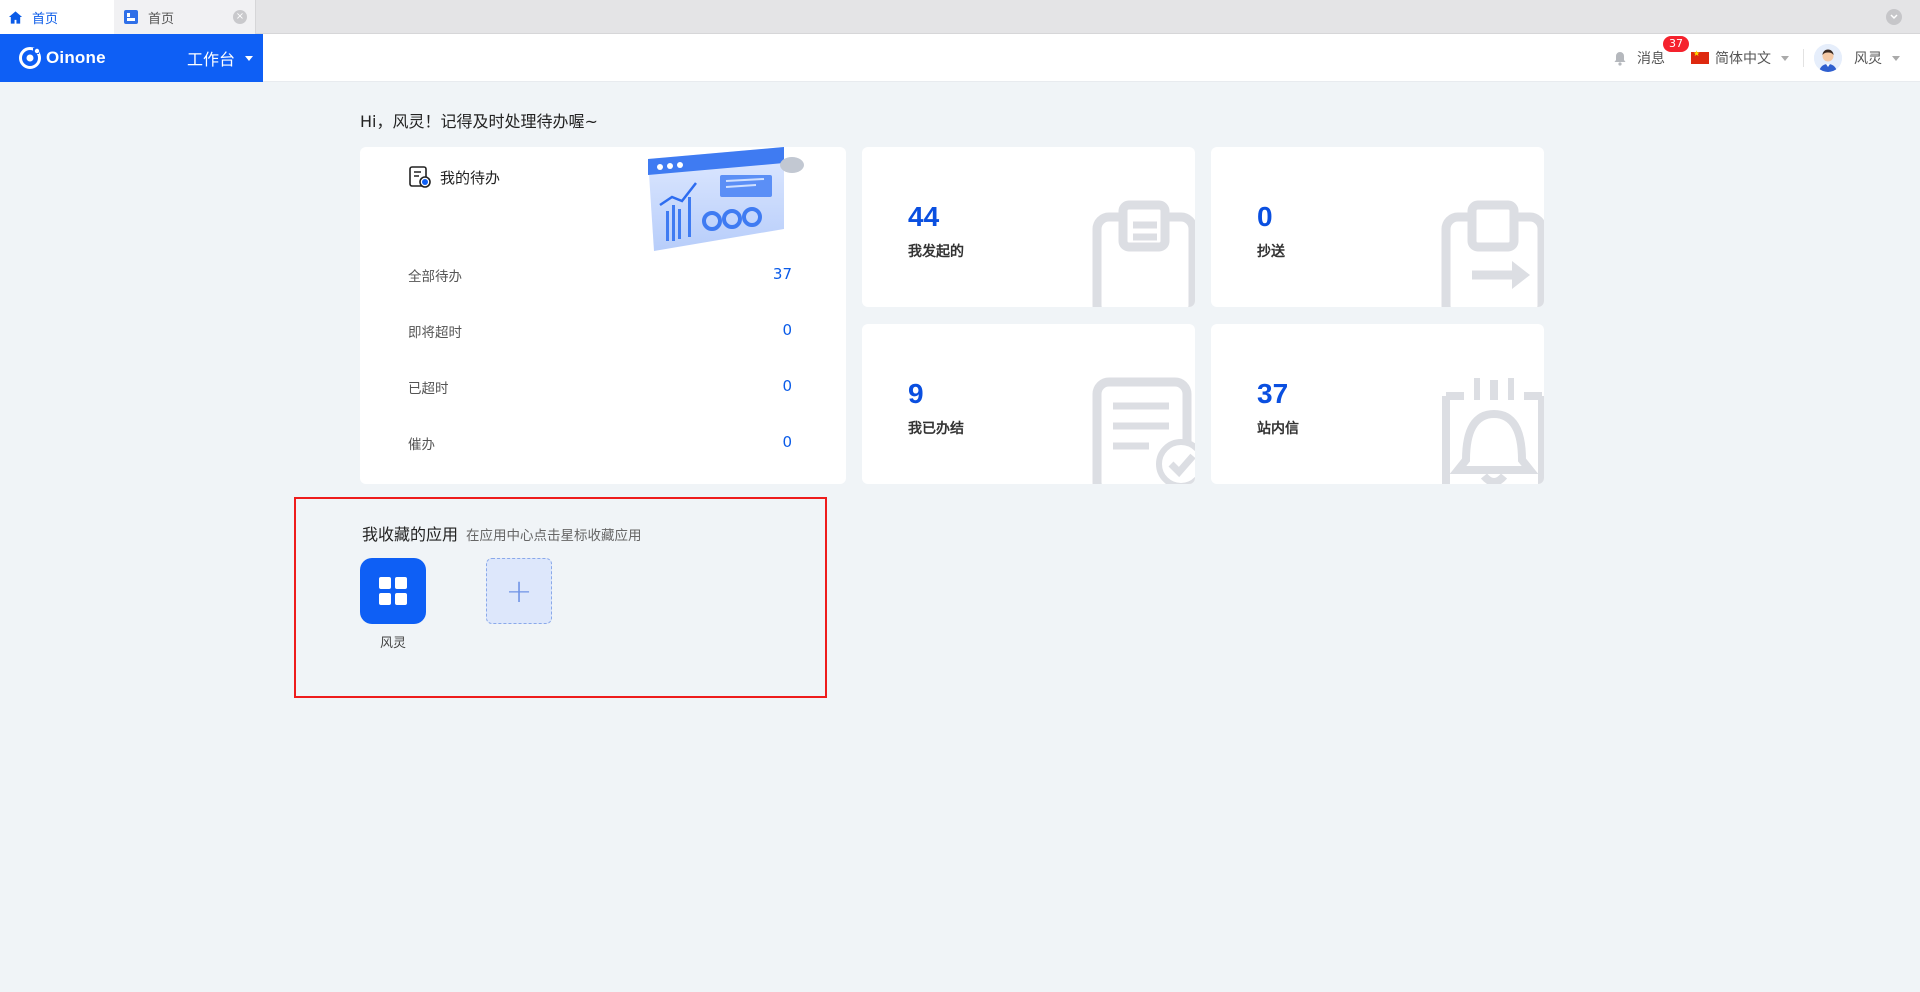 This screenshot has width=1920, height=992. Describe the element at coordinates (392, 643) in the screenshot. I see `favorite-app-name: 风灵` at that location.